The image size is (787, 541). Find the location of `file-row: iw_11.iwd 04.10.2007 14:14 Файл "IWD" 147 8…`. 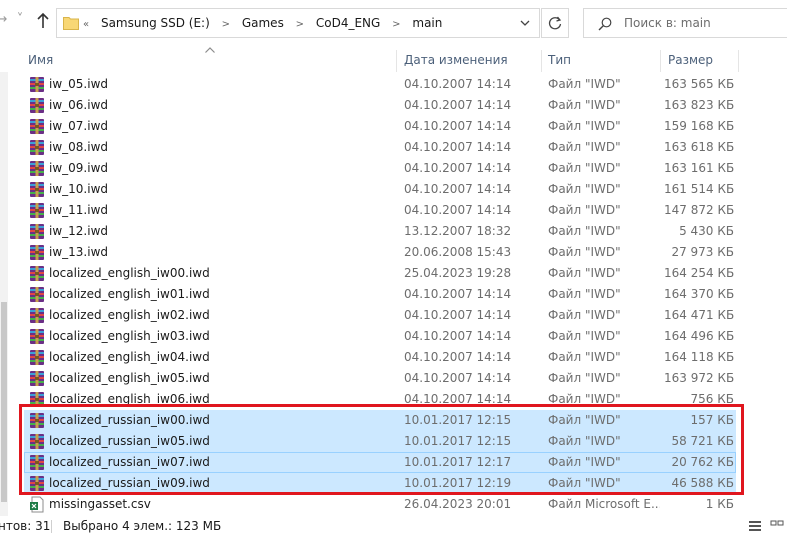

file-row: iw_11.iwd 04.10.2007 14:14 Файл "IWD" 147 8… is located at coordinates (380, 210).